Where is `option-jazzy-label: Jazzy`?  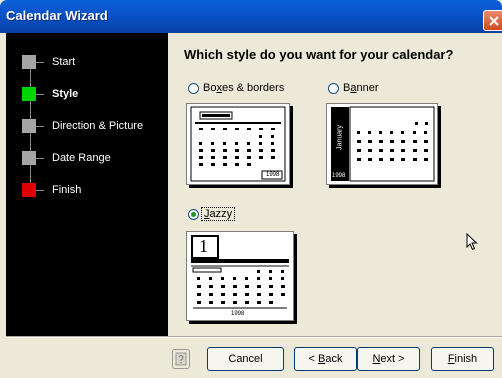
option-jazzy-label: Jazzy is located at coordinates (218, 214).